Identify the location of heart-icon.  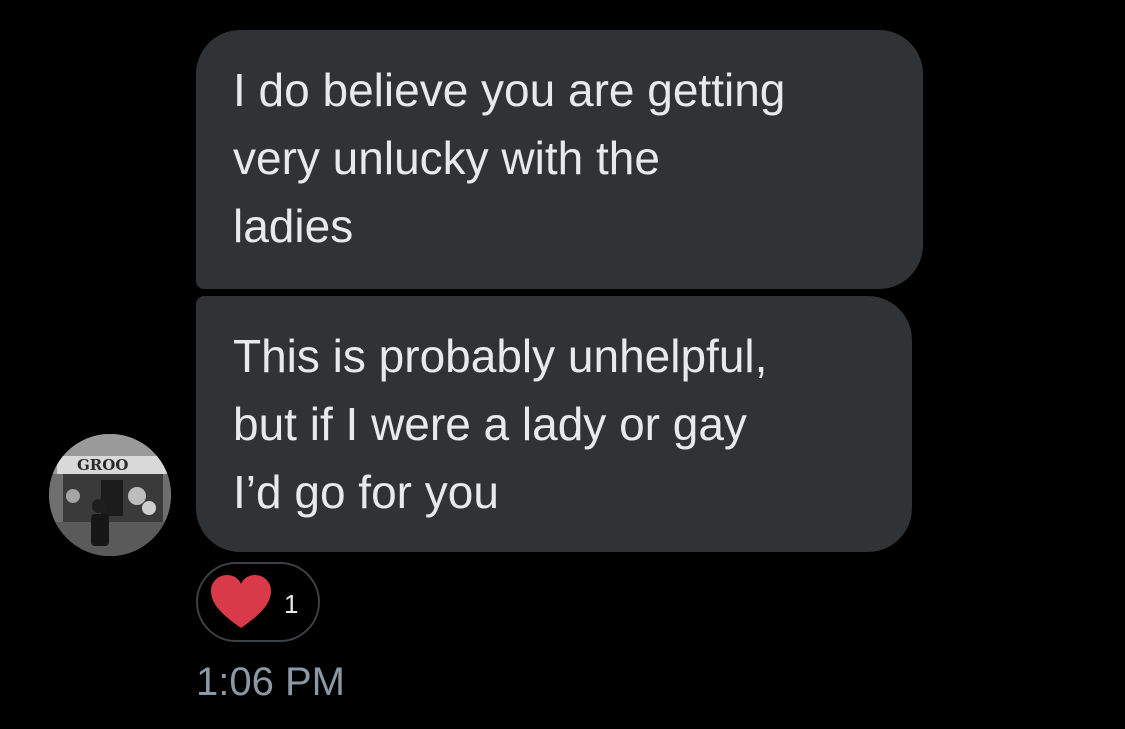
(241, 601).